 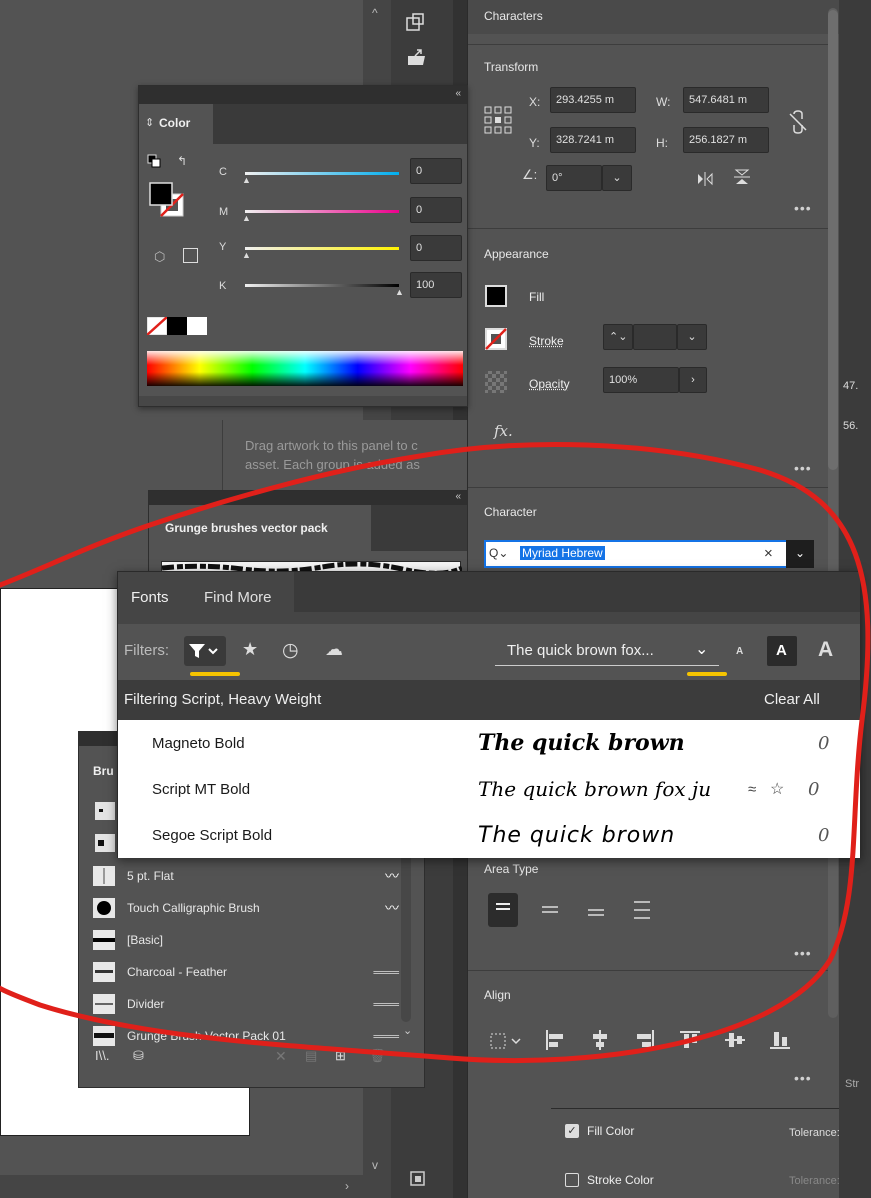 What do you see at coordinates (195, 1186) in the screenshot?
I see `canvas-horizontal-scrollbar: ›` at bounding box center [195, 1186].